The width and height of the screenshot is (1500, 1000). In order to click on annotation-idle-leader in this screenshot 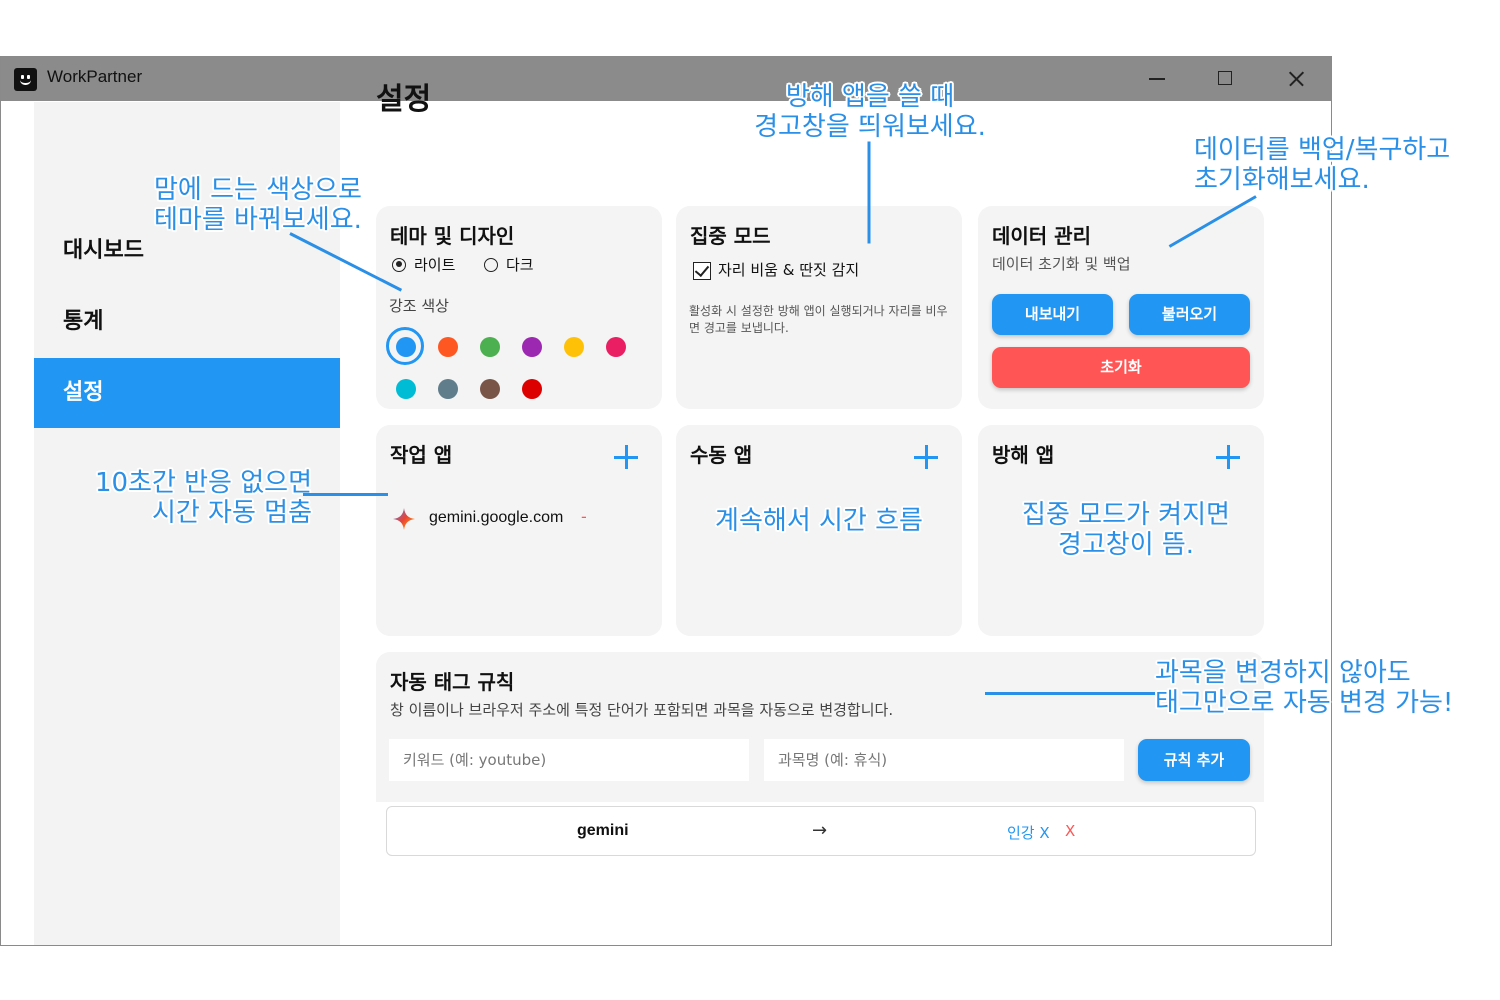, I will do `click(345, 494)`.